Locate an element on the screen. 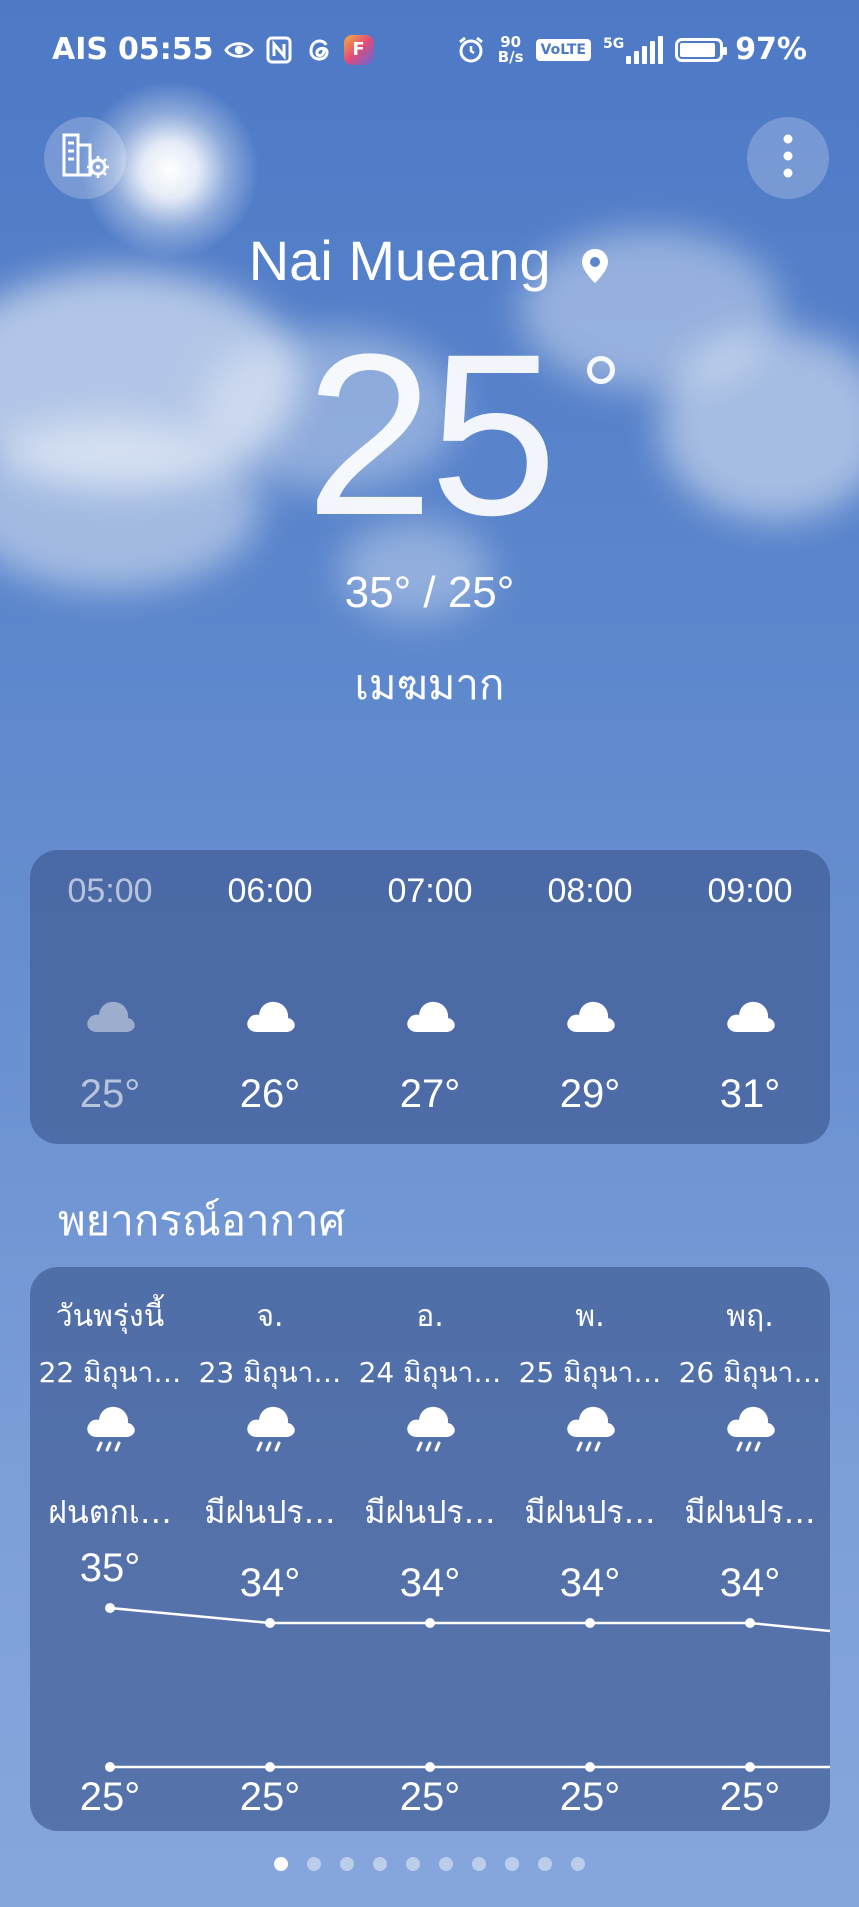  hour-temperature: 25° is located at coordinates (110, 1094).